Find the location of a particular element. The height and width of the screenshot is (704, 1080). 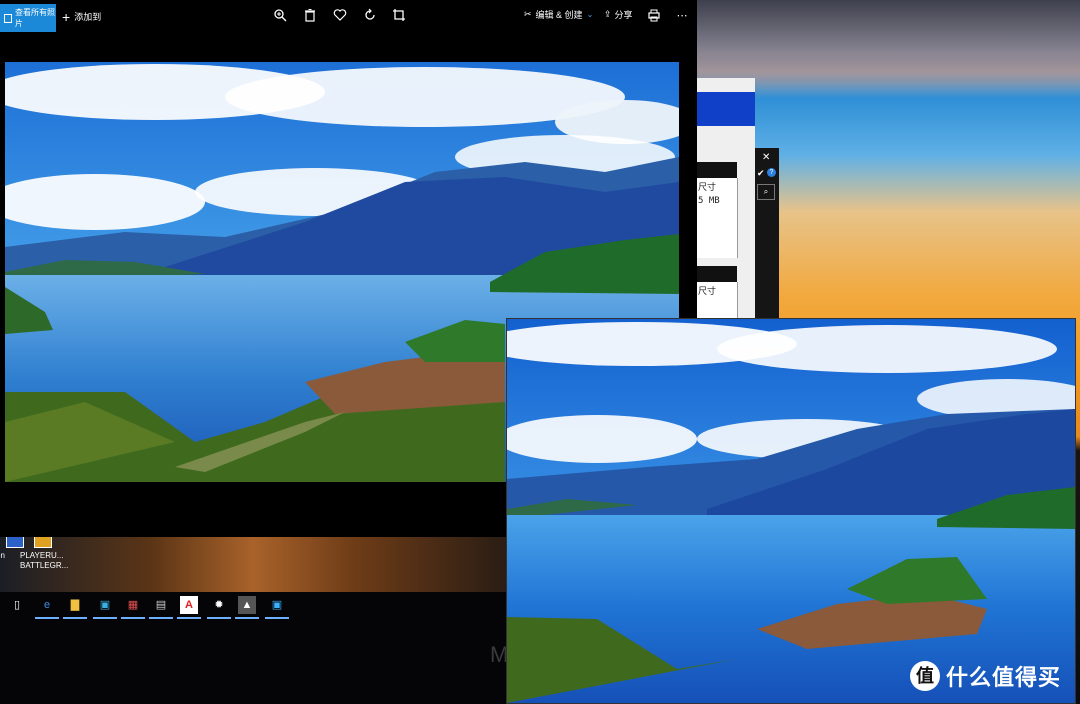

task-view-icon: ▯ is located at coordinates (17, 605).